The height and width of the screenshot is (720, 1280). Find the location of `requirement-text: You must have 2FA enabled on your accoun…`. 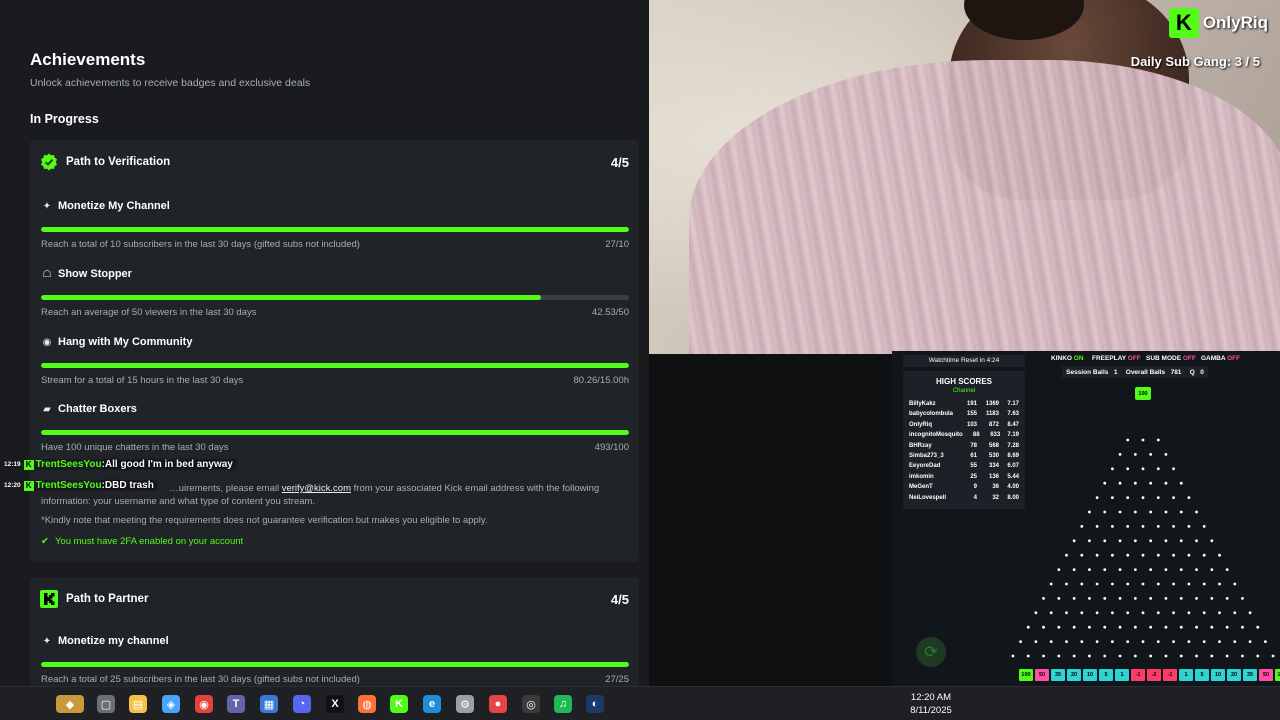

requirement-text: You must have 2FA enabled on your accoun… is located at coordinates (149, 541).